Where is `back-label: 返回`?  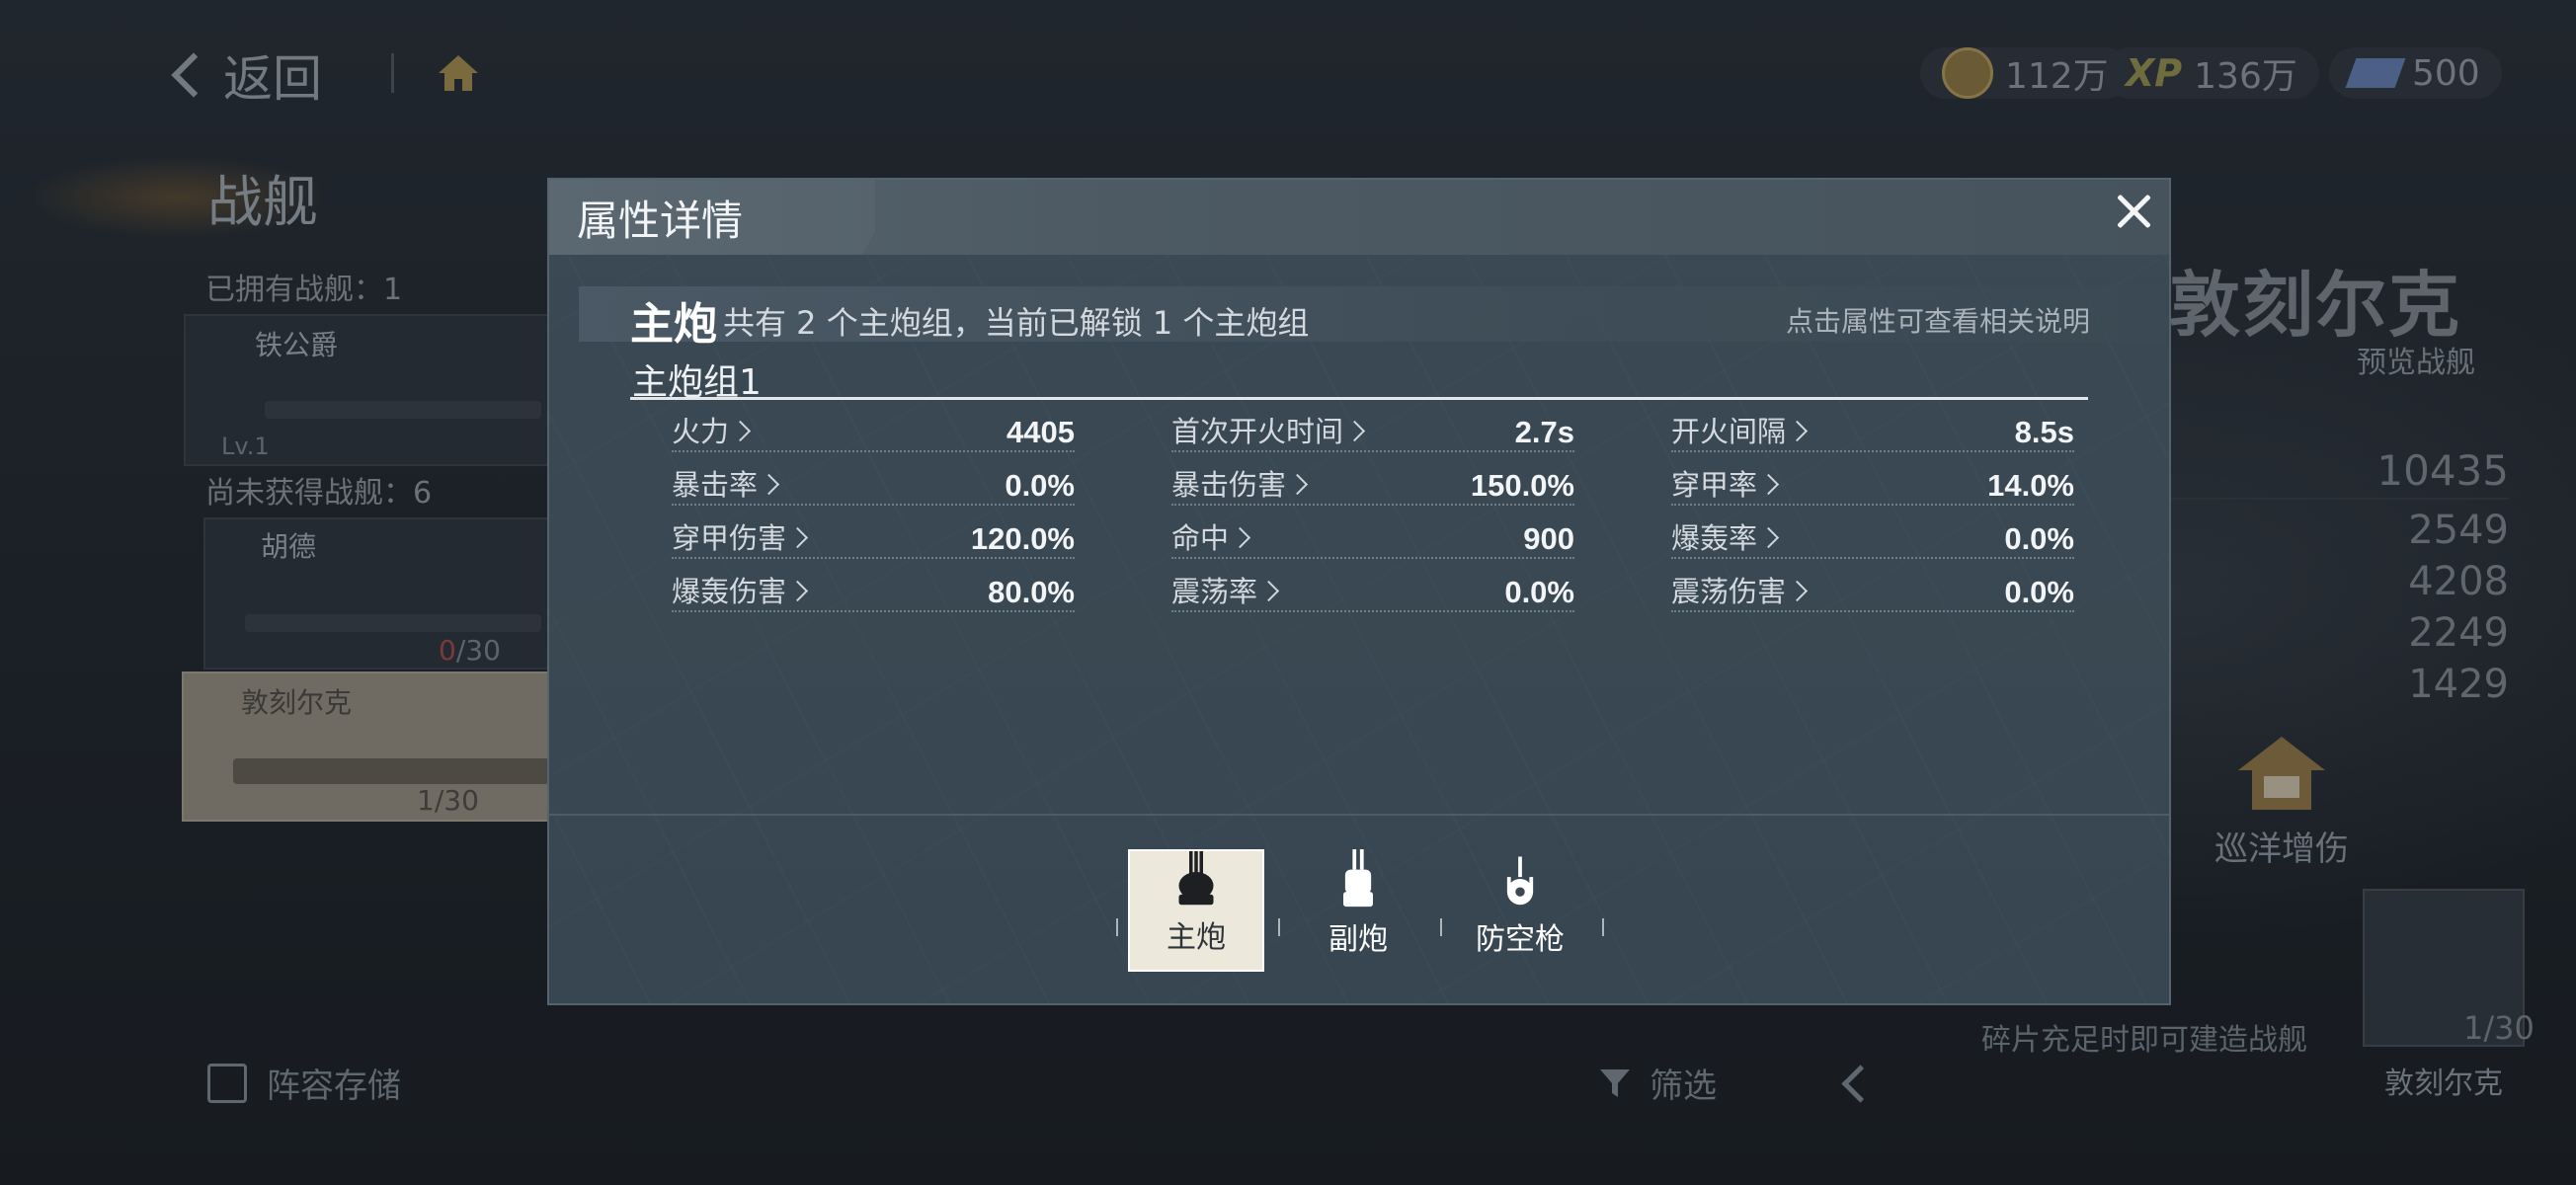 back-label: 返回 is located at coordinates (272, 79).